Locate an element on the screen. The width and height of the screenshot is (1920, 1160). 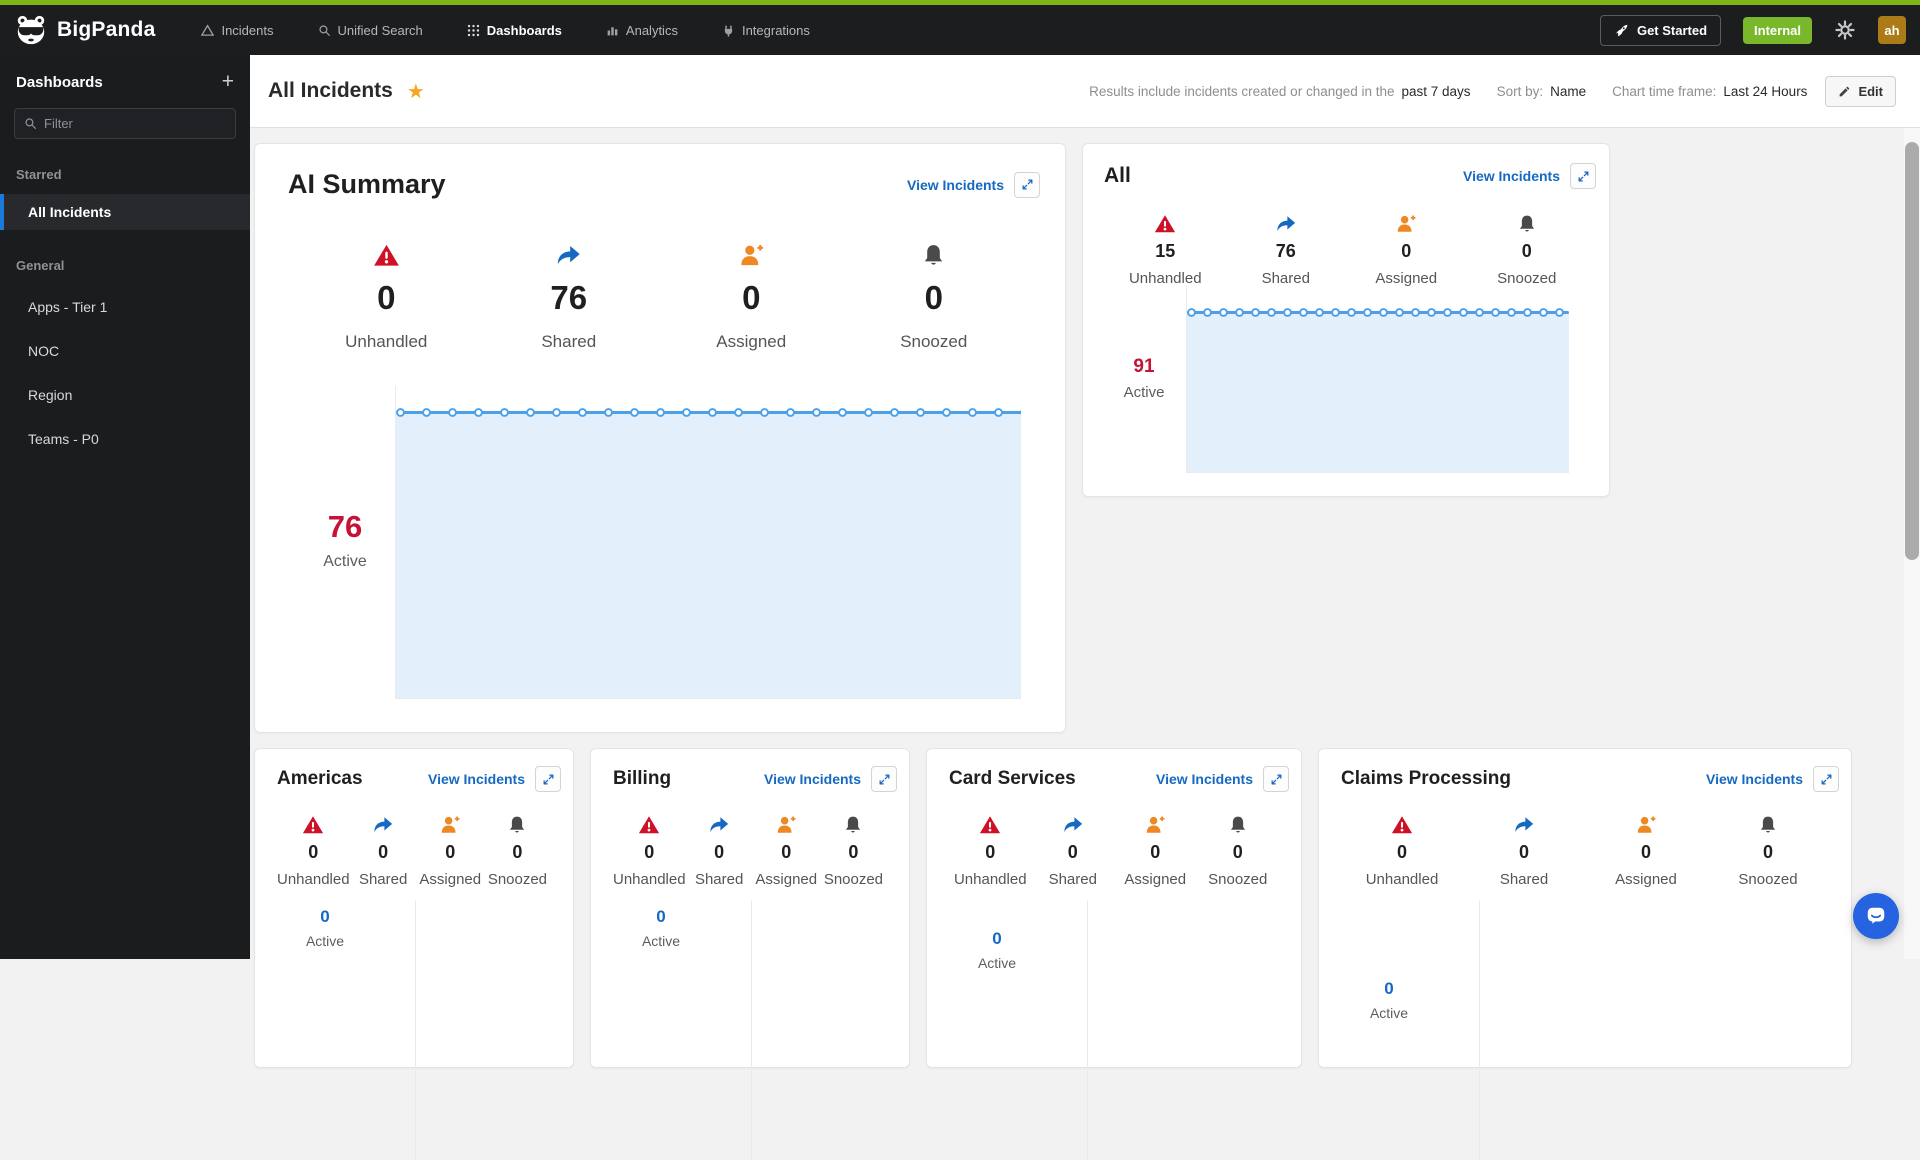
nav-item-analytics: Analytics is located at coordinates (642, 30).